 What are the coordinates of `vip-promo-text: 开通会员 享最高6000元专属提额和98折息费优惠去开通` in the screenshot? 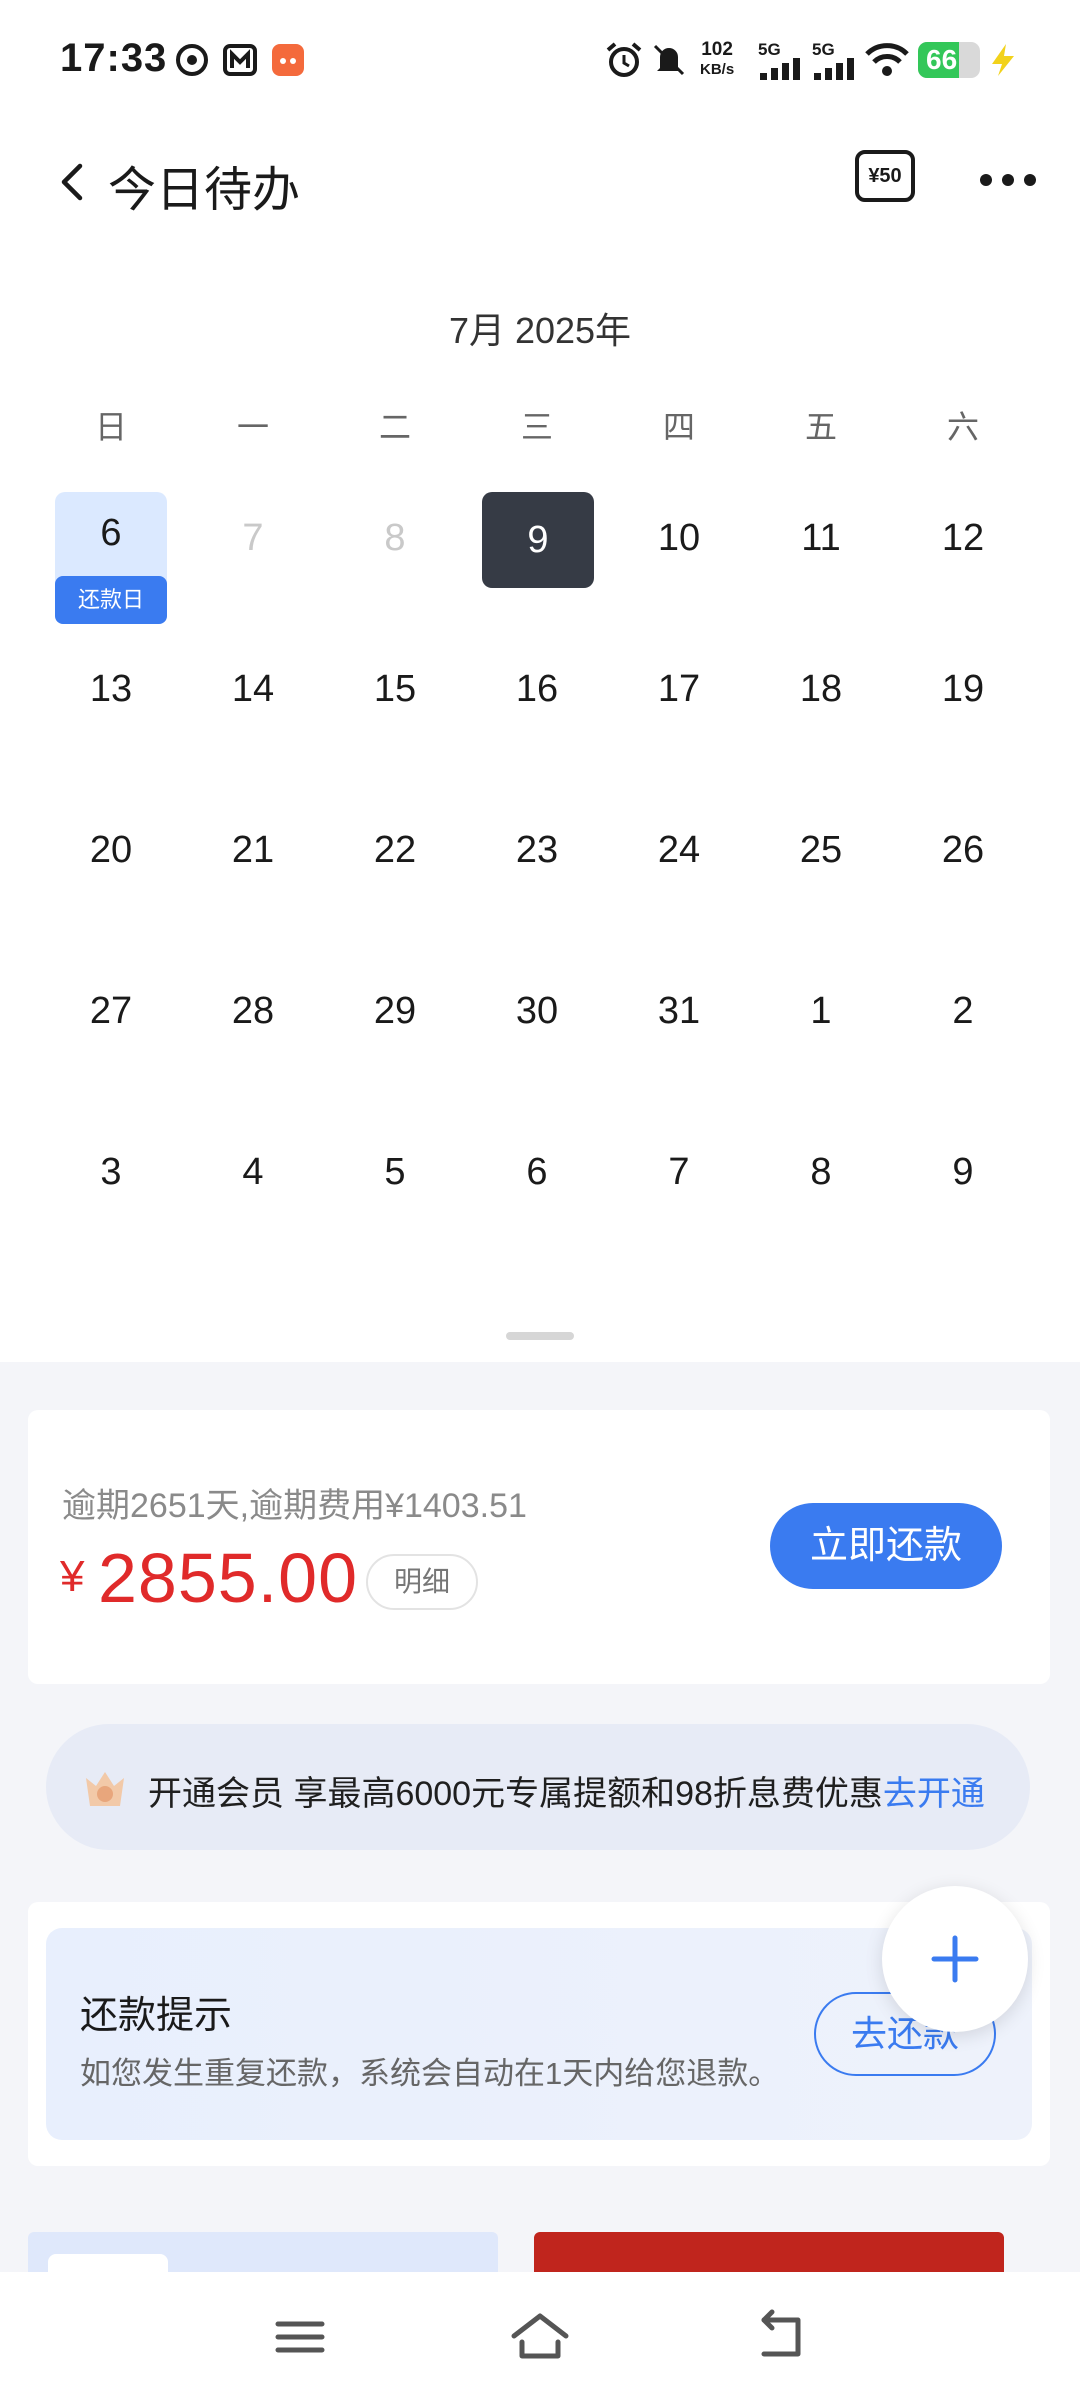 It's located at (566, 1790).